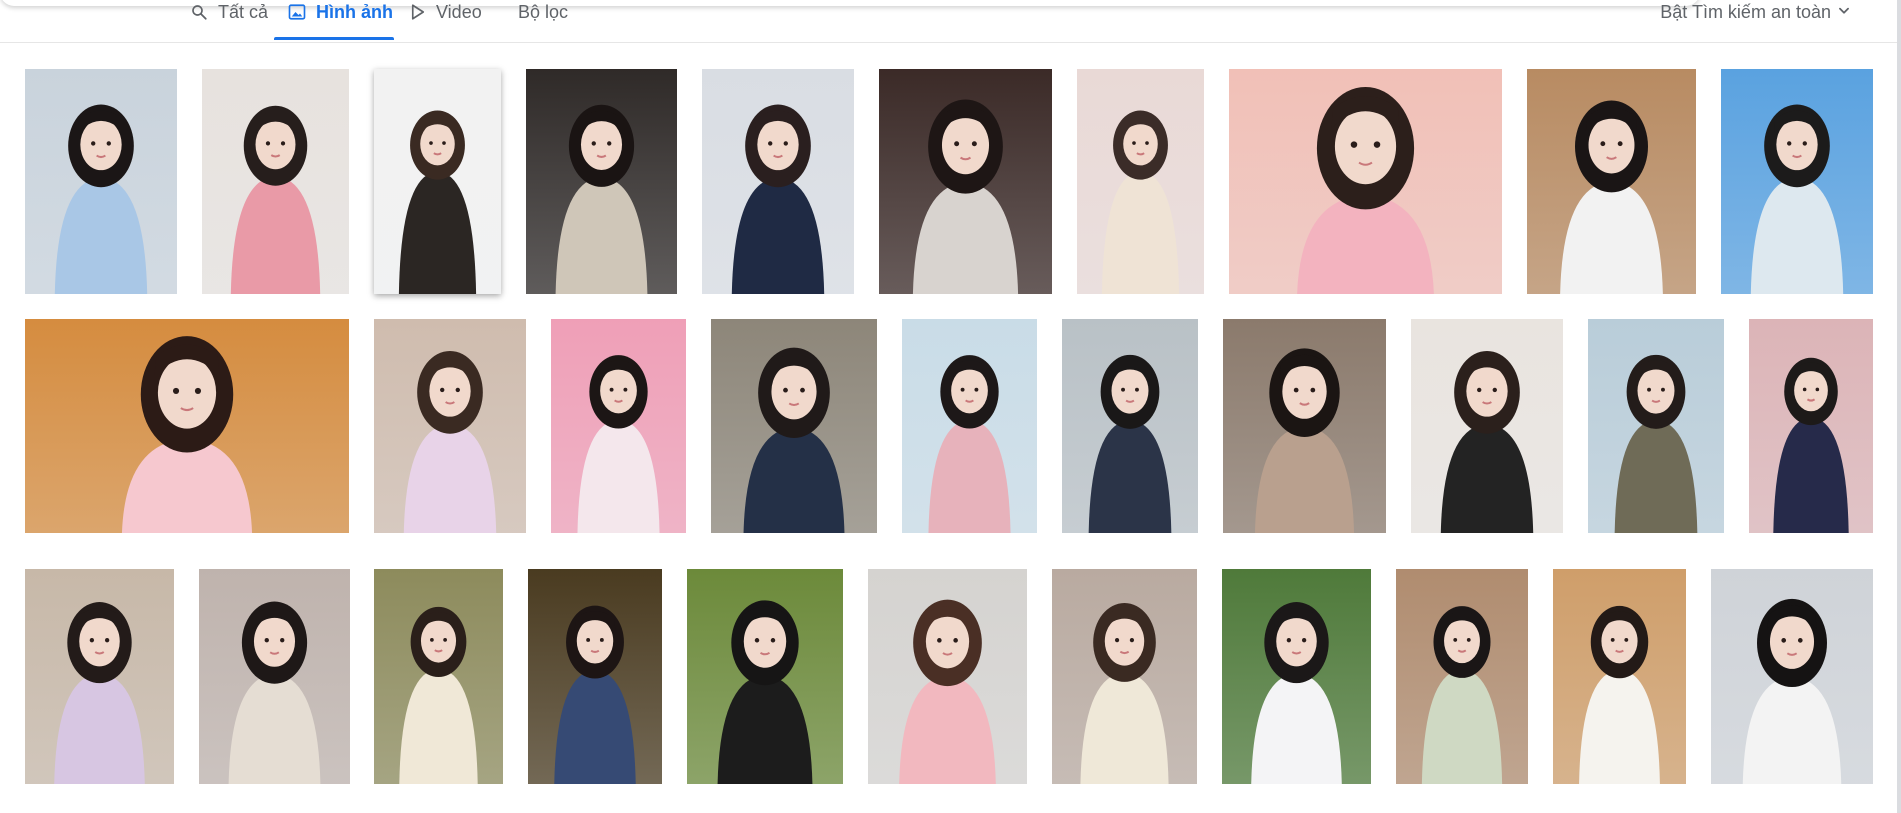  What do you see at coordinates (334, 38) in the screenshot?
I see `active-tab-indicator` at bounding box center [334, 38].